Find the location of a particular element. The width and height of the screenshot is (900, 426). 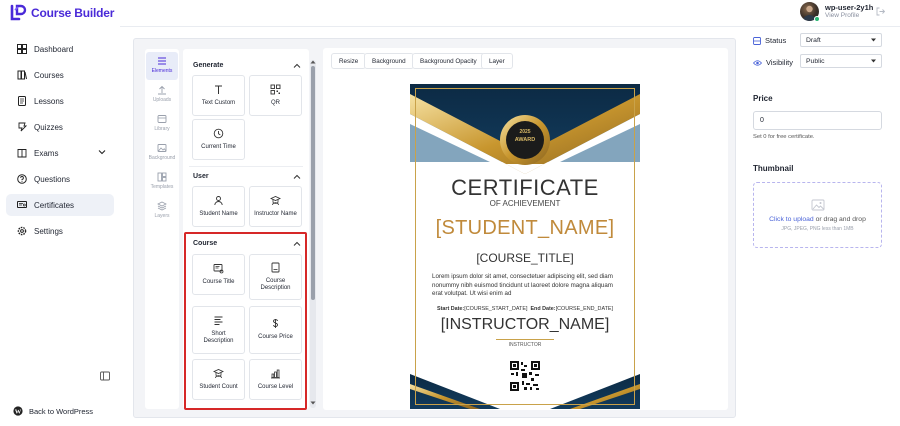

eye-icon is located at coordinates (757, 62).